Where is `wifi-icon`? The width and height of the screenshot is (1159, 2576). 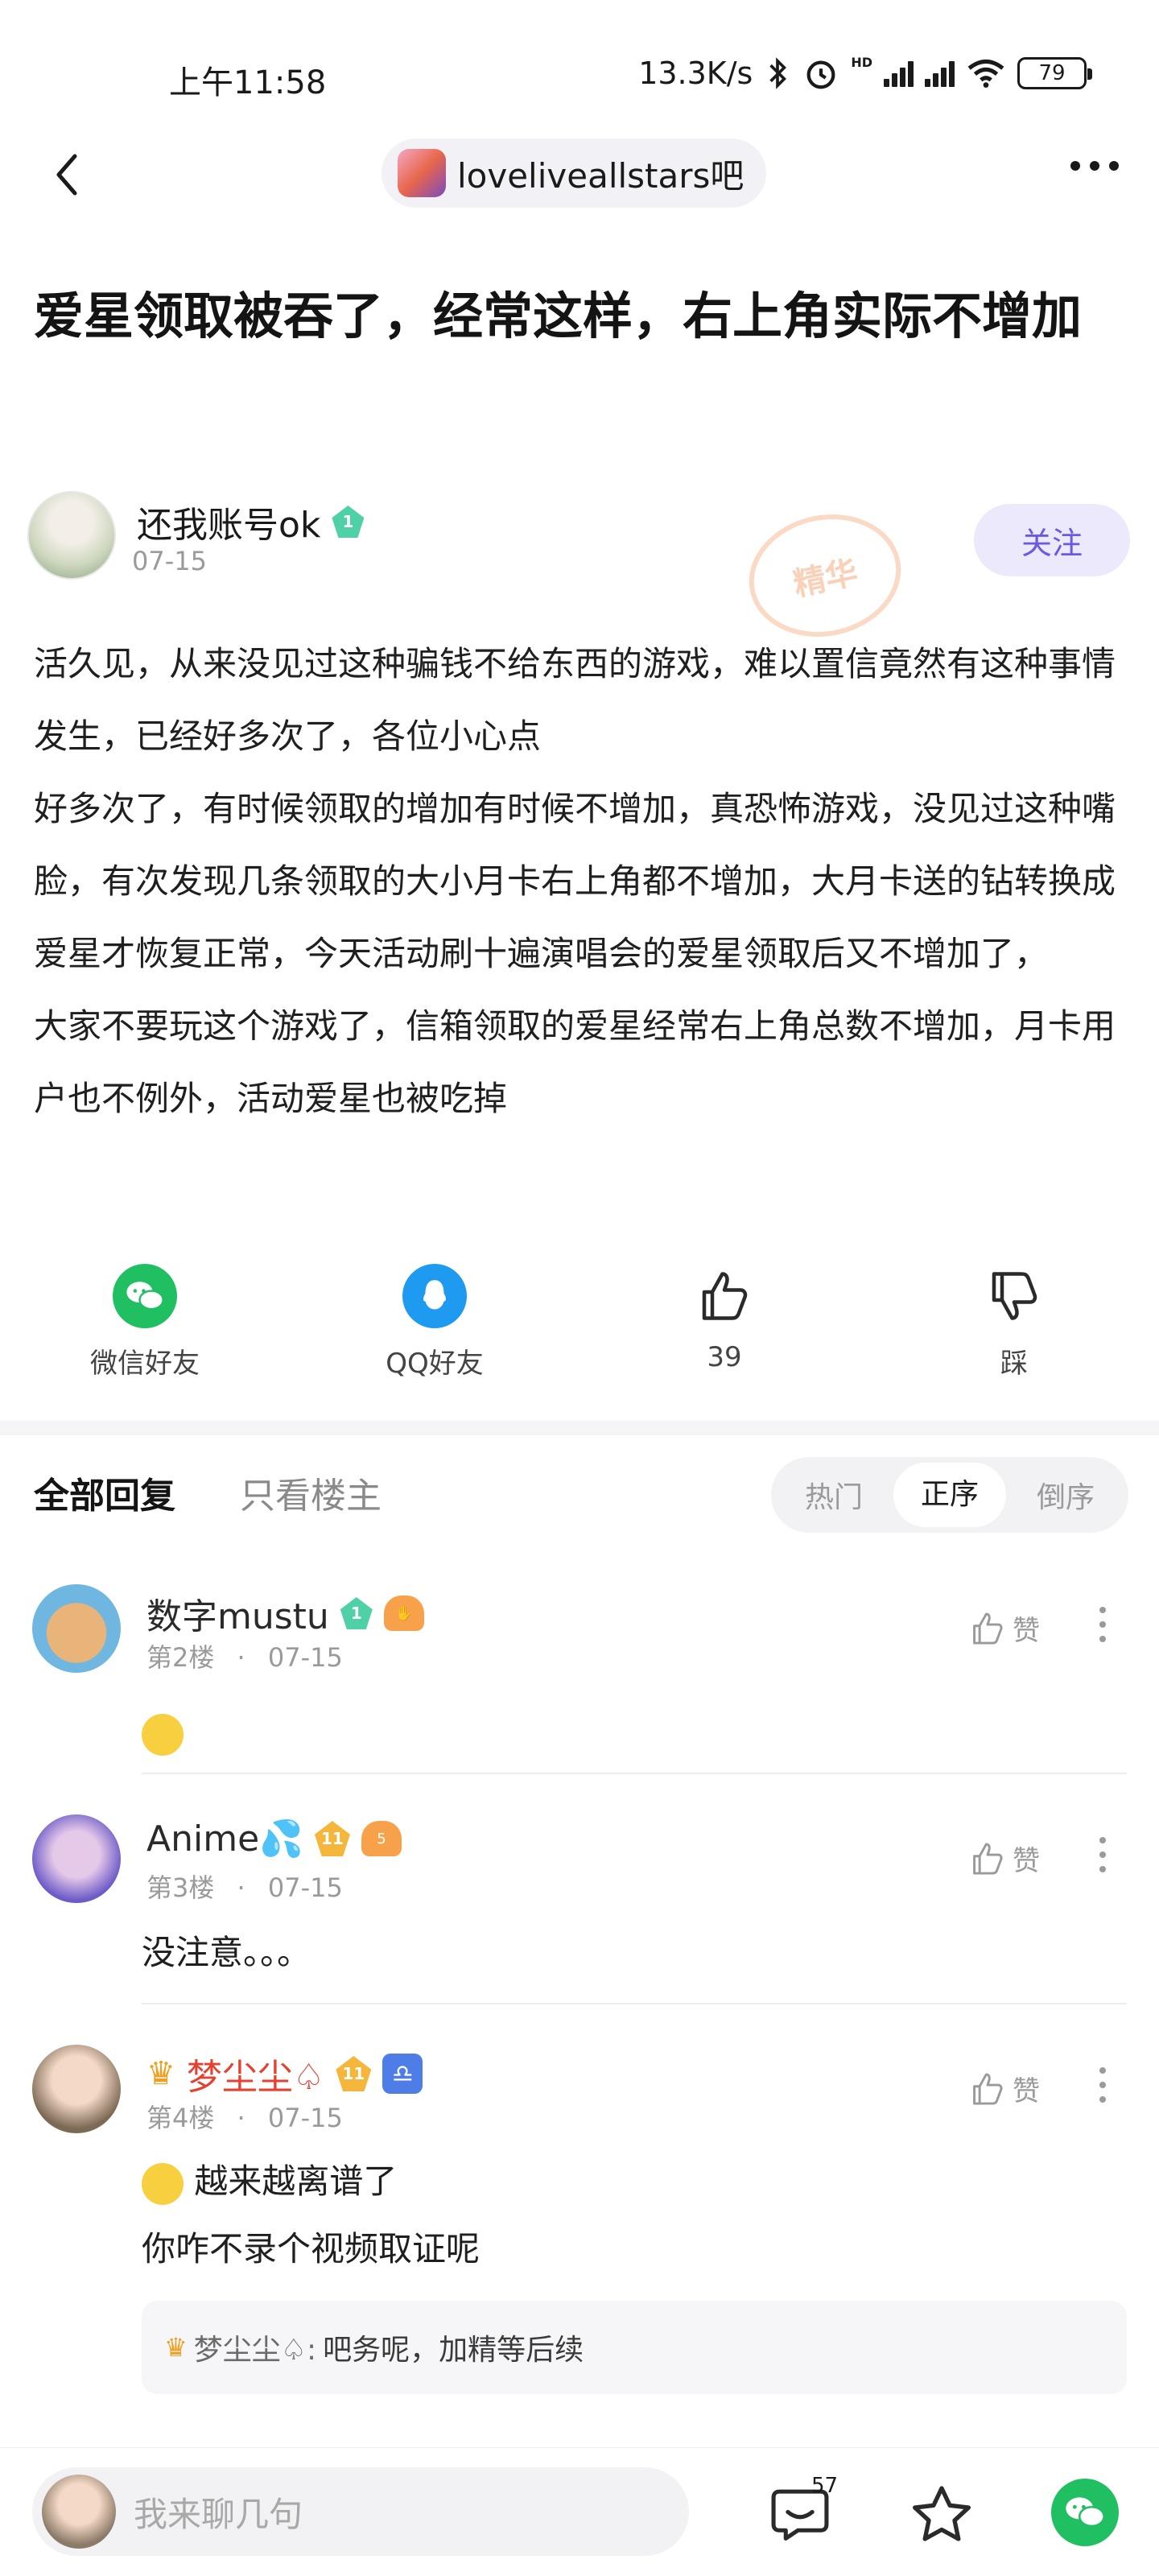
wifi-icon is located at coordinates (985, 73).